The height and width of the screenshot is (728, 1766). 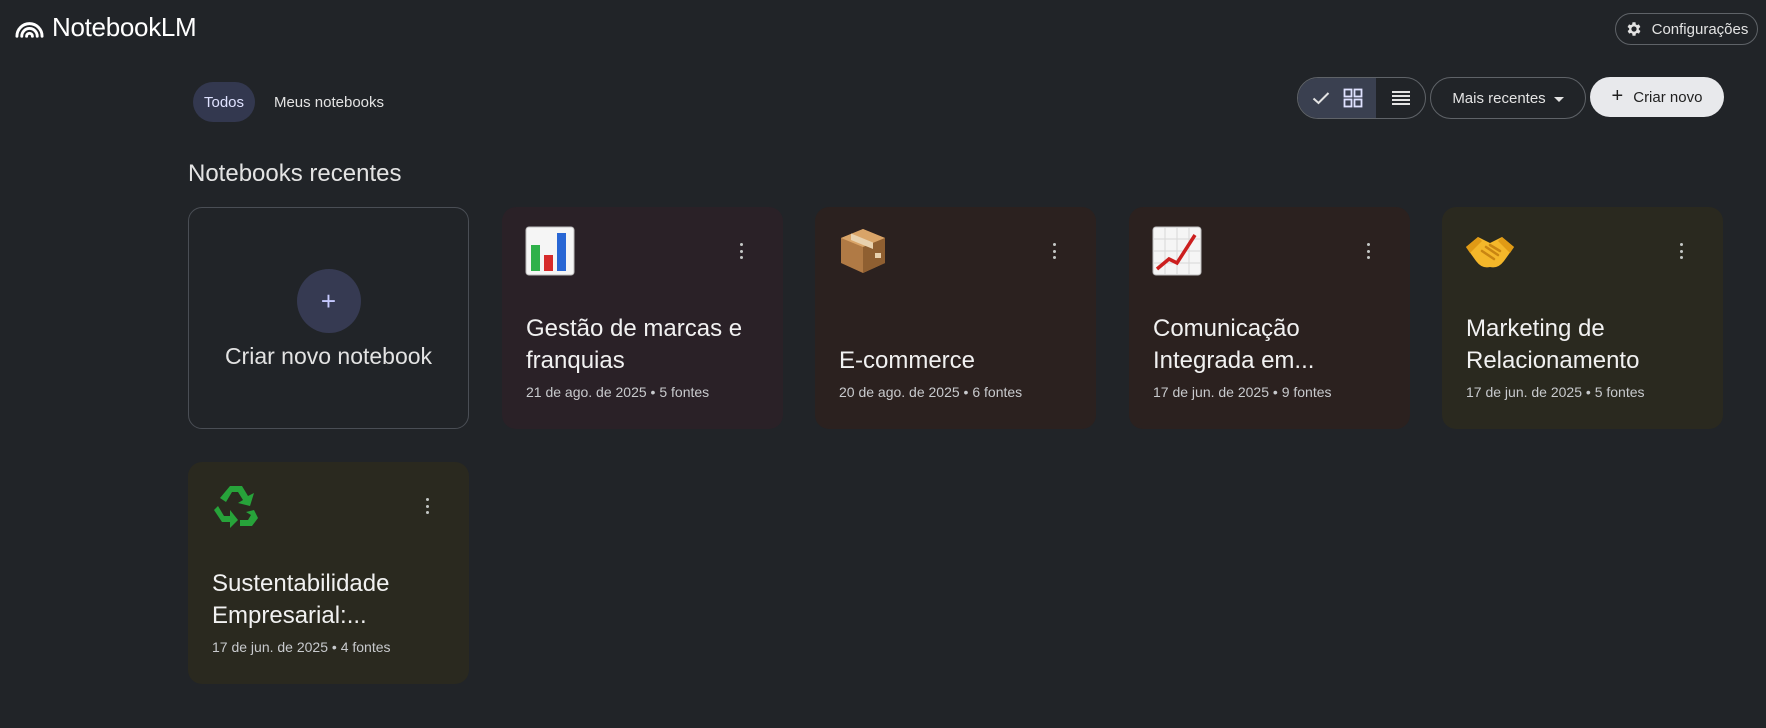 I want to click on chart-increasing-icon, so click(x=1177, y=251).